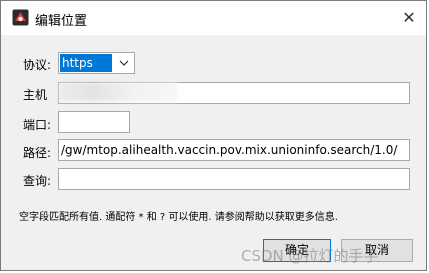 The height and width of the screenshot is (273, 429). I want to click on port-label: 端口:, so click(37, 125).